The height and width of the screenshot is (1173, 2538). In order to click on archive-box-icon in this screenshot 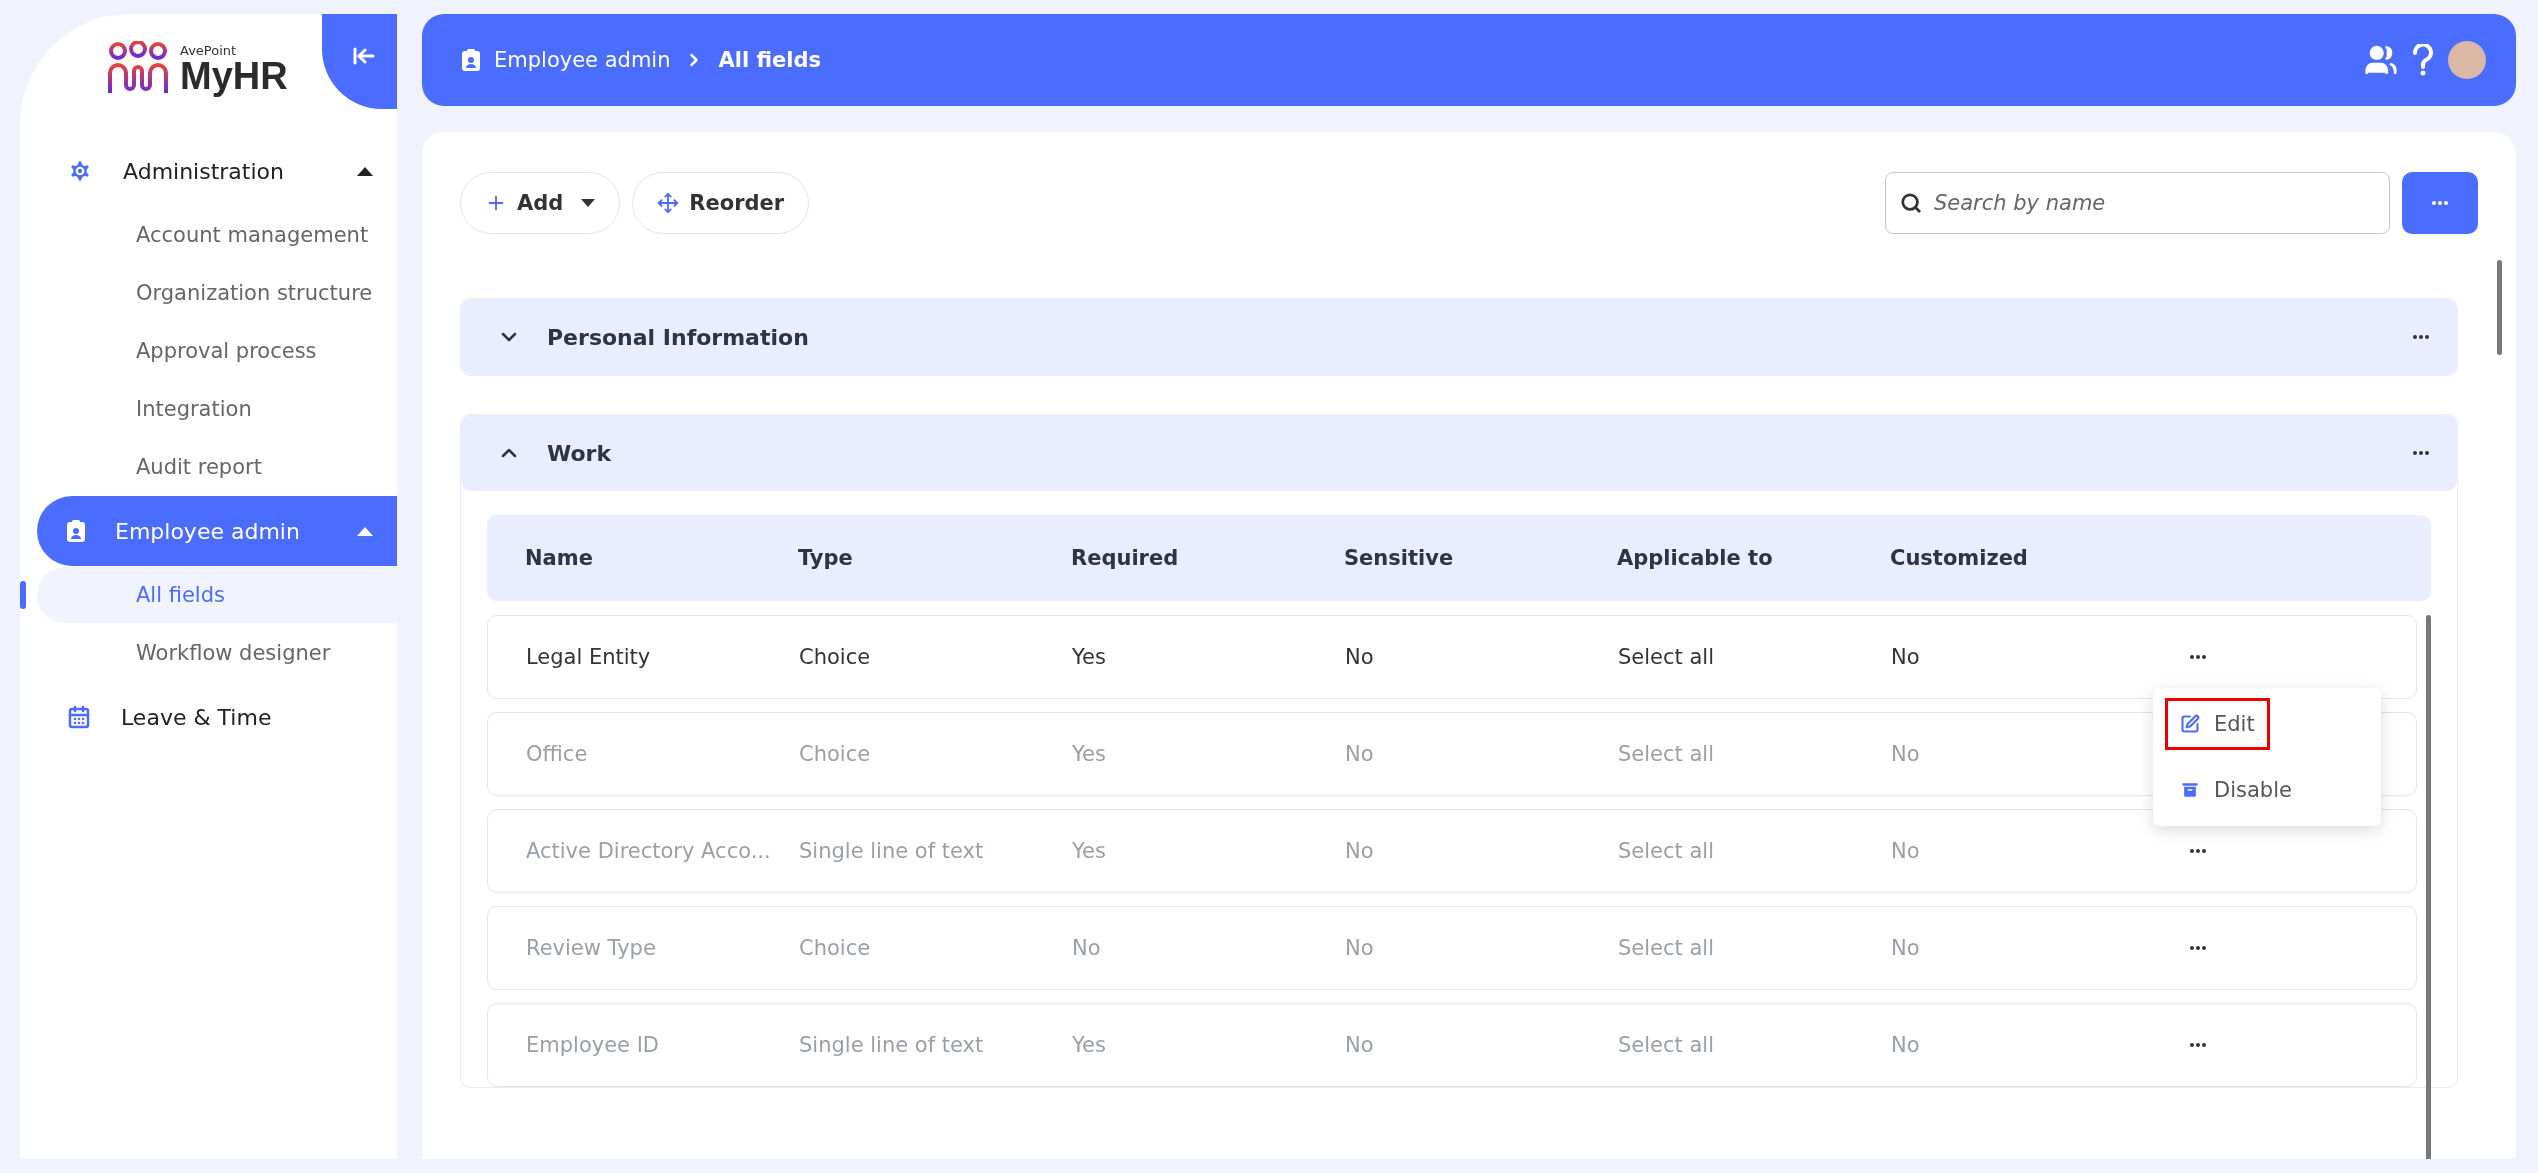, I will do `click(2190, 790)`.